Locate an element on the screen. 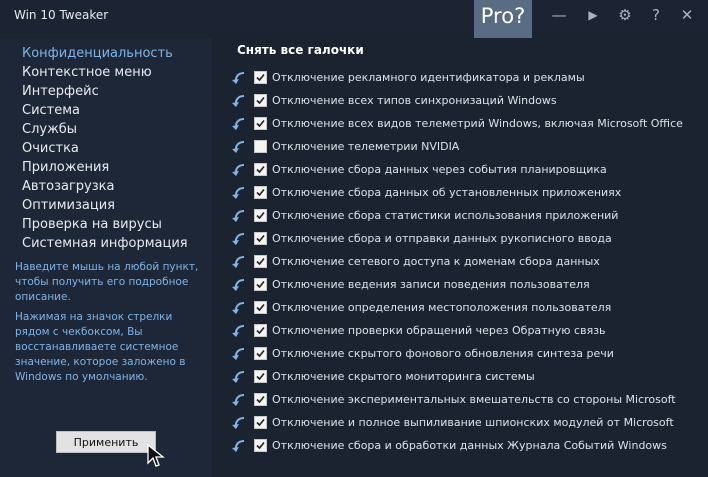 The width and height of the screenshot is (708, 477). option-row: Отключение скрытого мониторинга системы is located at coordinates (467, 377).